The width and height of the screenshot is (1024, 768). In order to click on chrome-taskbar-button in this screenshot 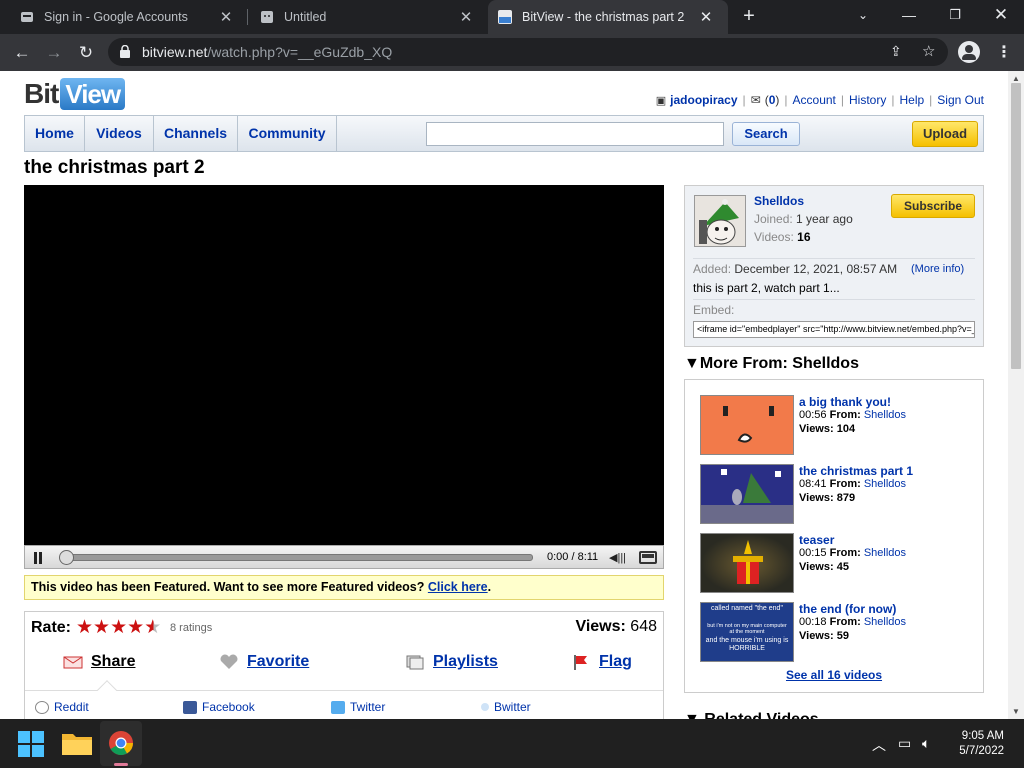, I will do `click(121, 743)`.